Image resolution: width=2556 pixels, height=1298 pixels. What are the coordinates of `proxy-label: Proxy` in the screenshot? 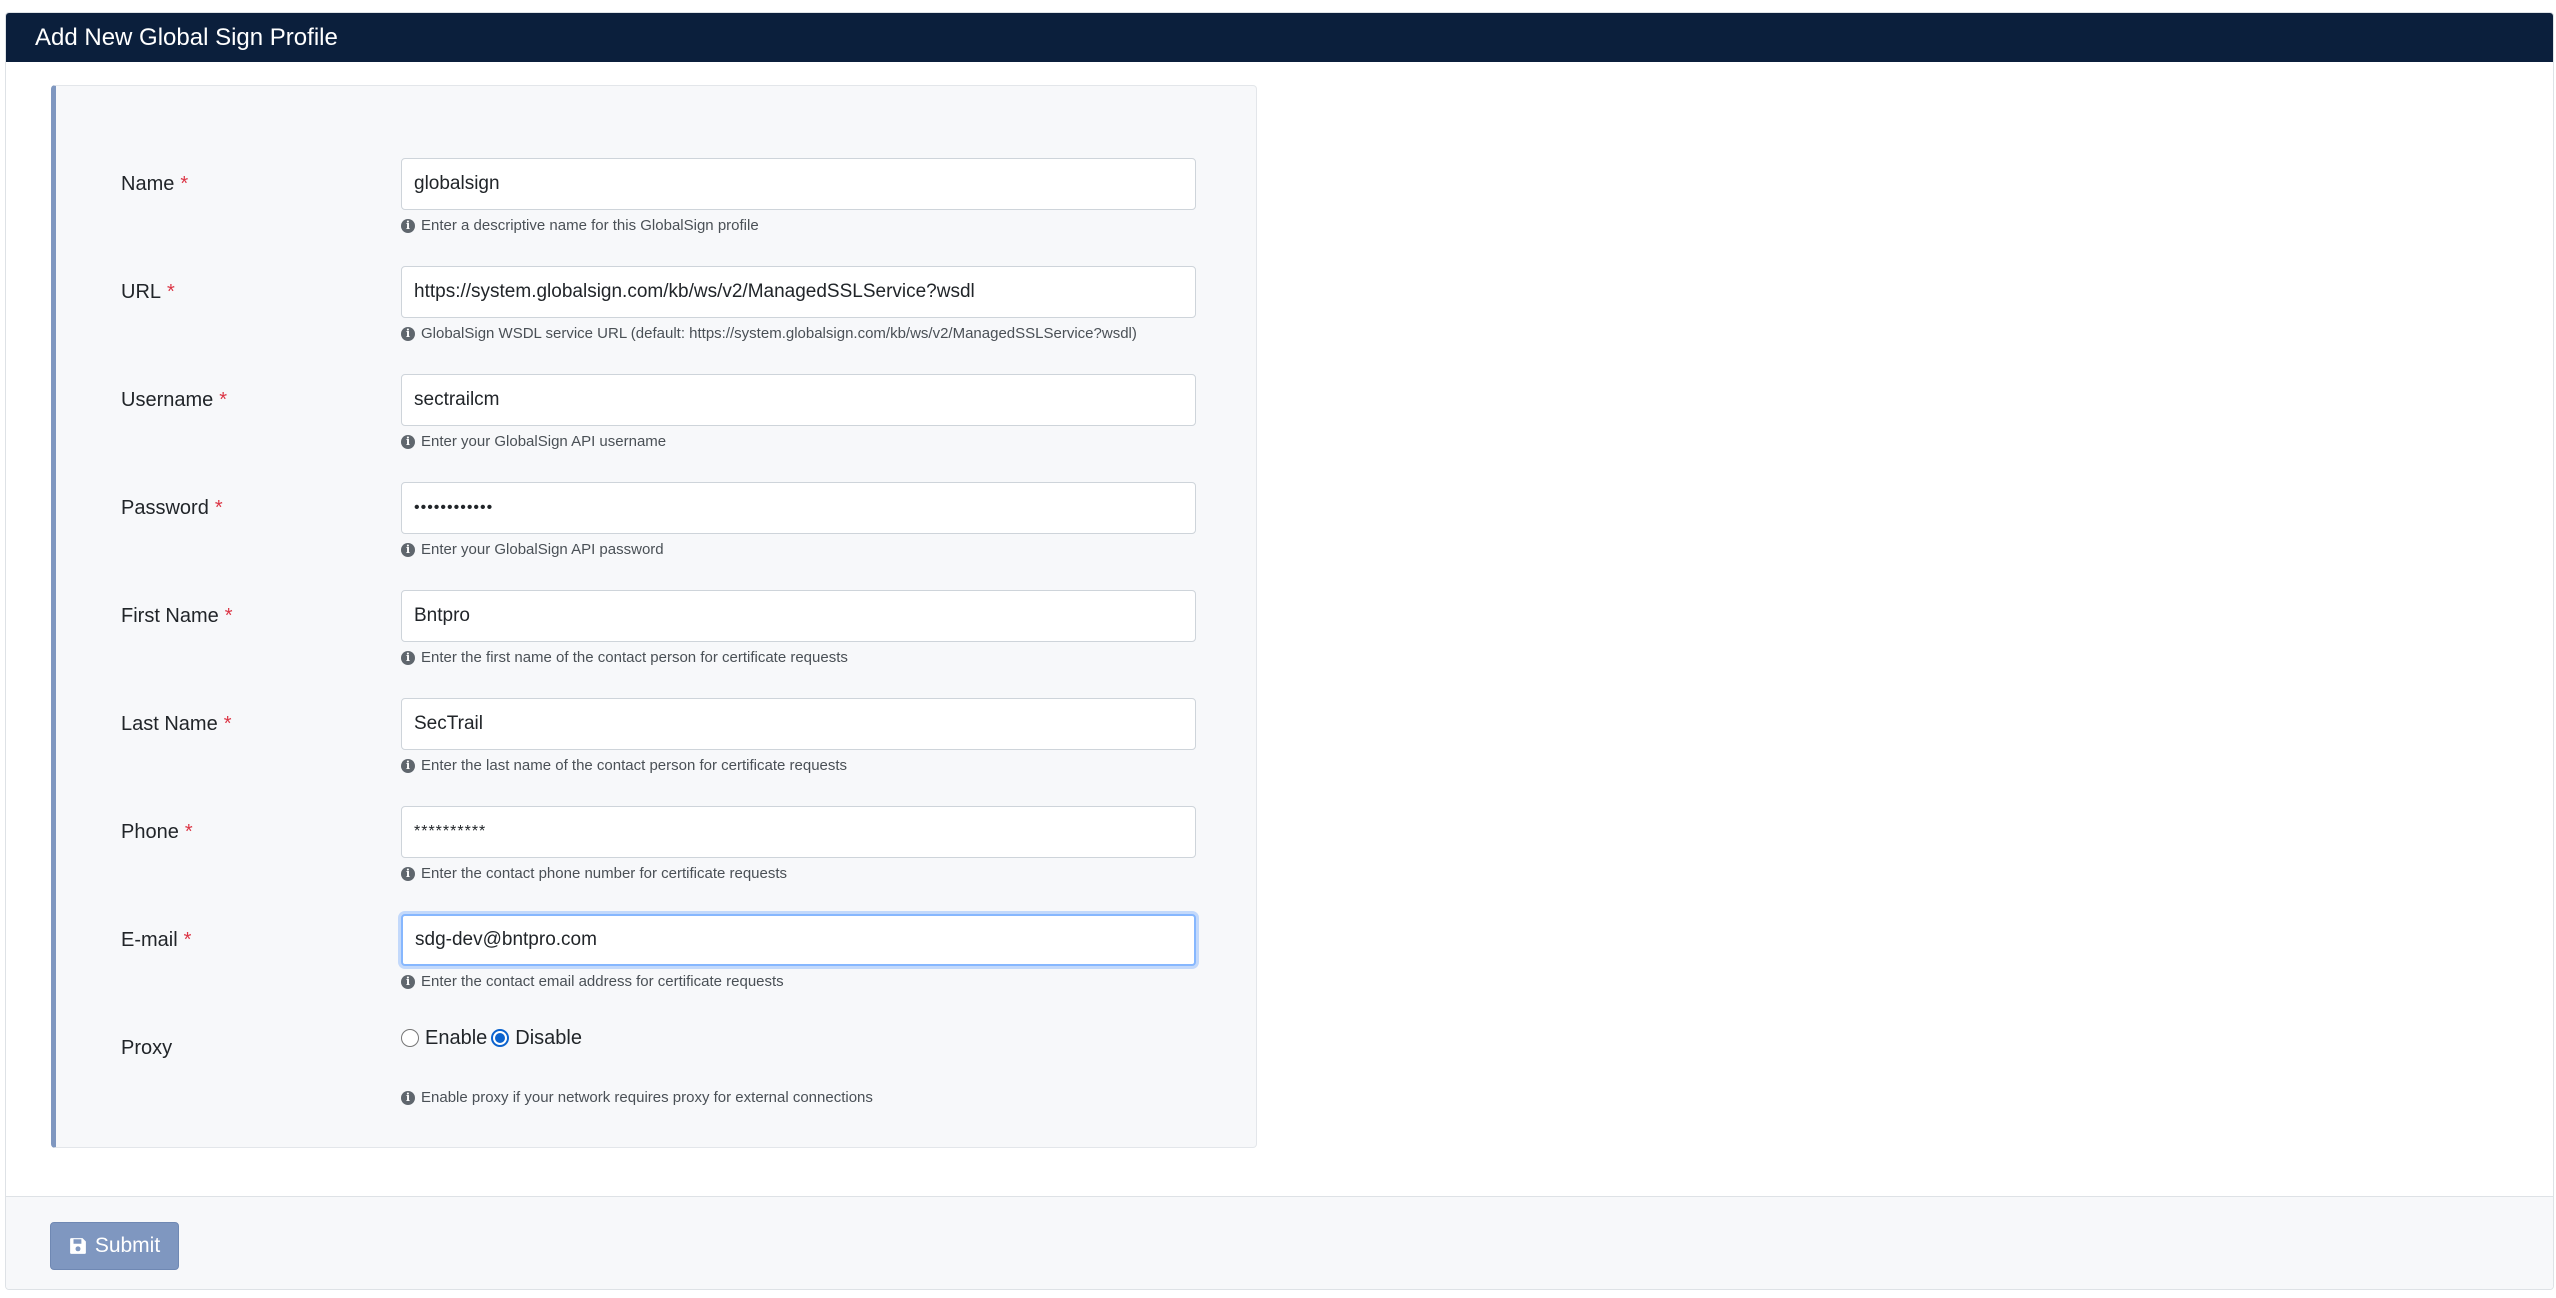 It's located at (147, 1048).